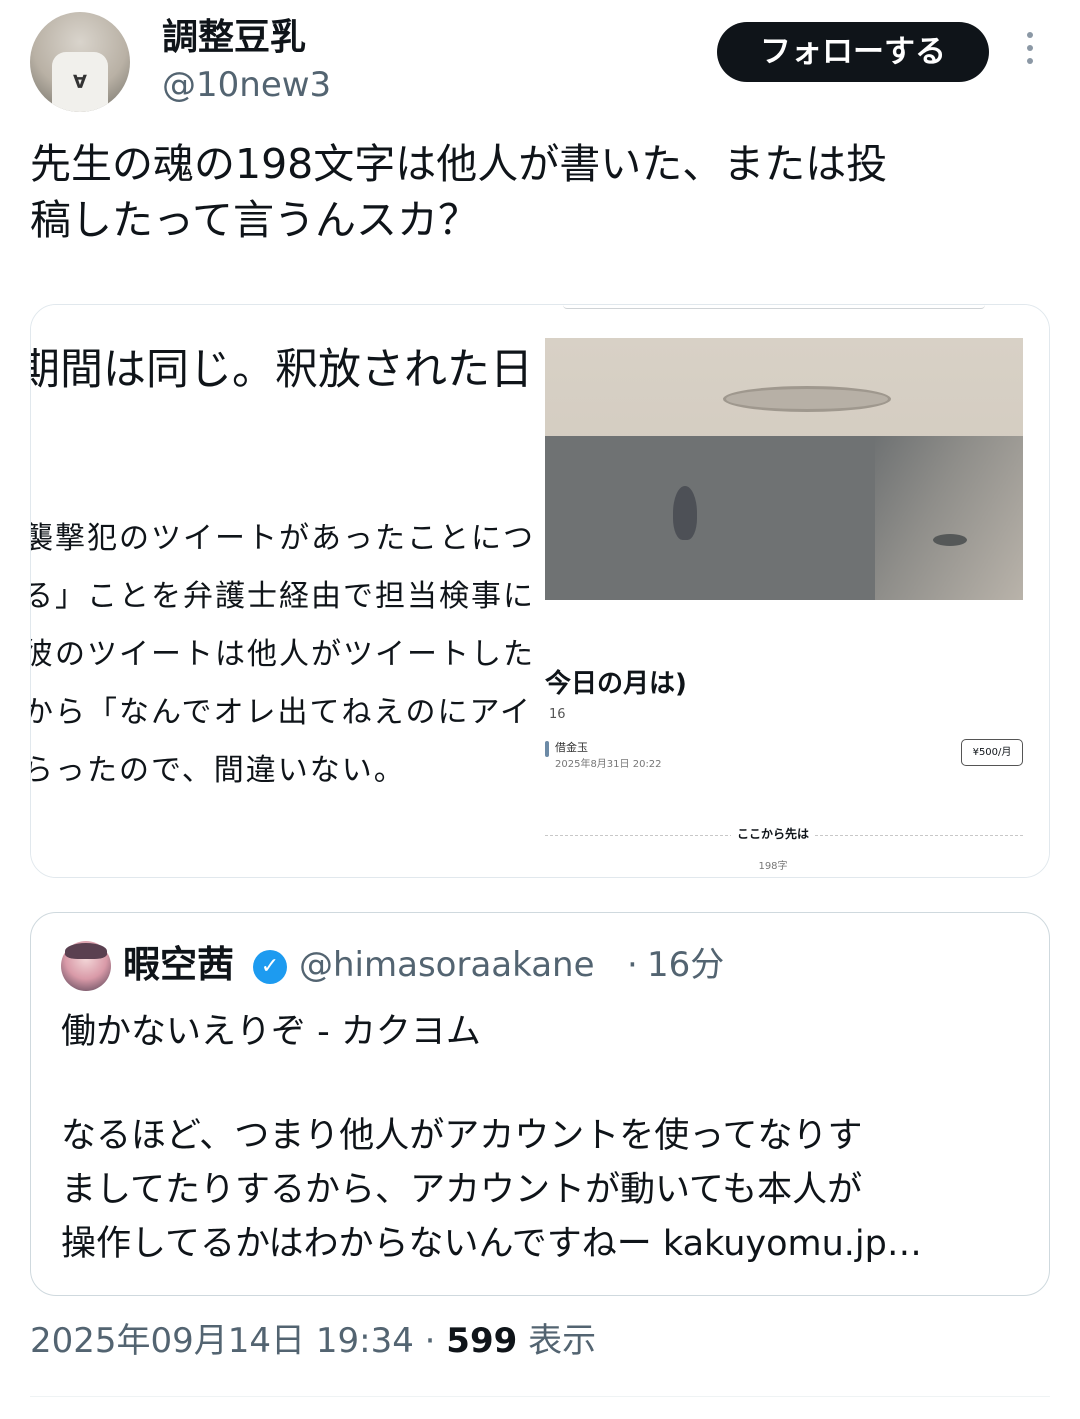 The width and height of the screenshot is (1080, 1419). Describe the element at coordinates (774, 307) in the screenshot. I see `card-edge` at that location.